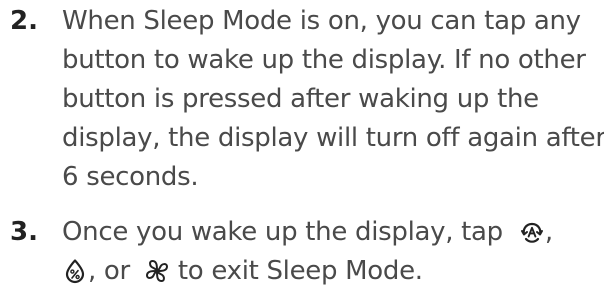  Describe the element at coordinates (532, 232) in the screenshot. I see `auto-mode-icon` at that location.